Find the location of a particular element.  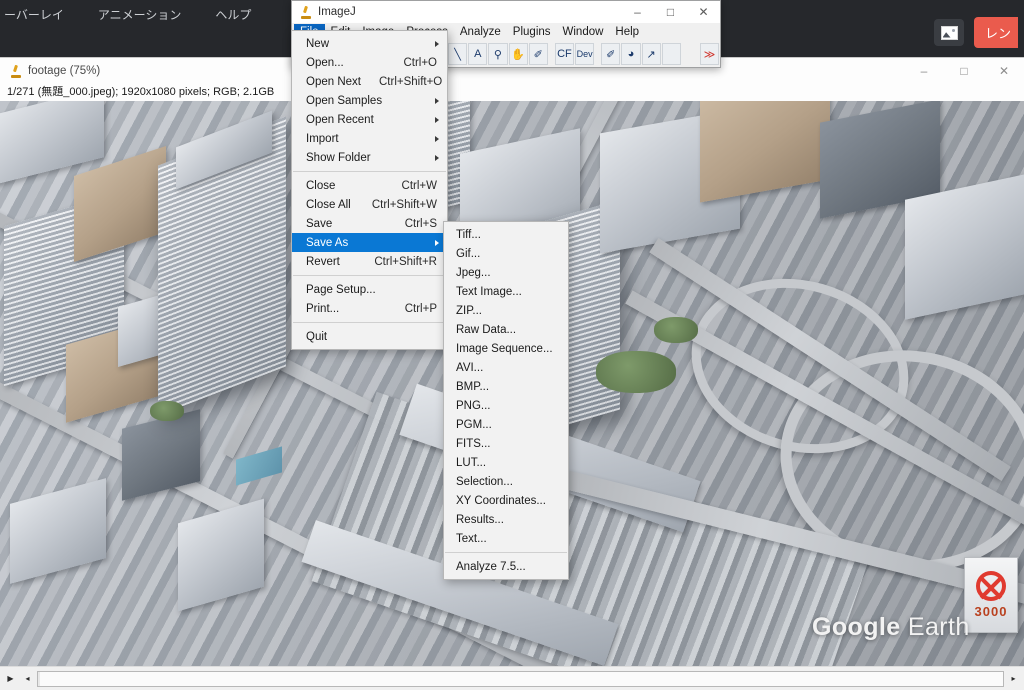

file-menu-new: New is located at coordinates (369, 43).